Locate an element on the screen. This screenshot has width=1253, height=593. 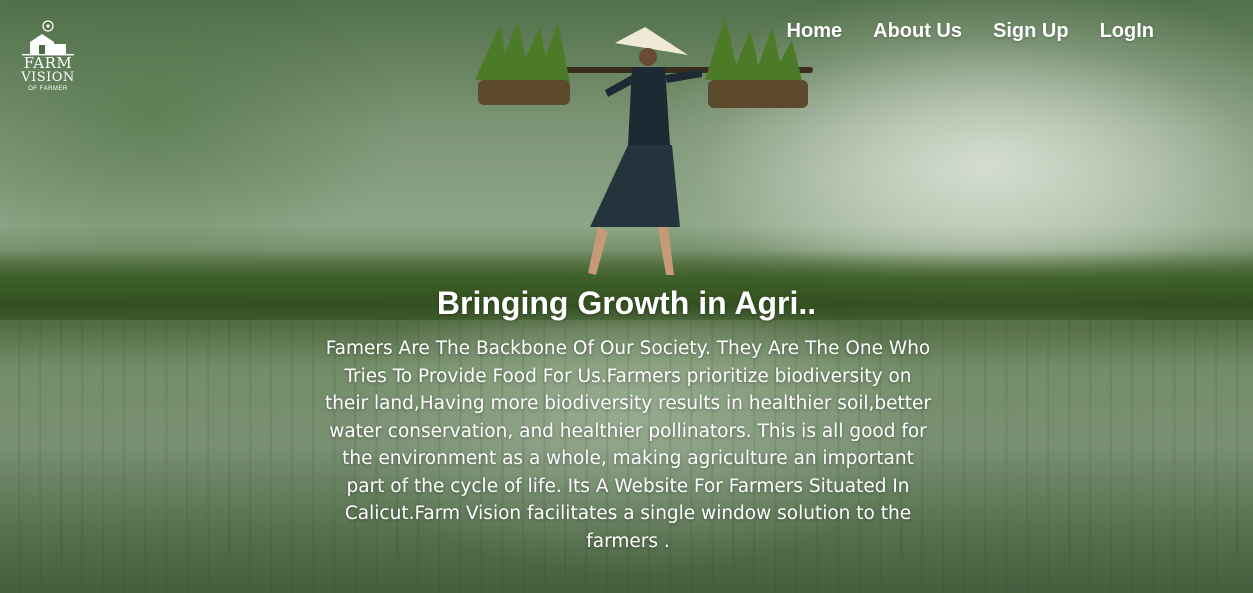
logo-tagline: OF FARMER is located at coordinates (48, 89).